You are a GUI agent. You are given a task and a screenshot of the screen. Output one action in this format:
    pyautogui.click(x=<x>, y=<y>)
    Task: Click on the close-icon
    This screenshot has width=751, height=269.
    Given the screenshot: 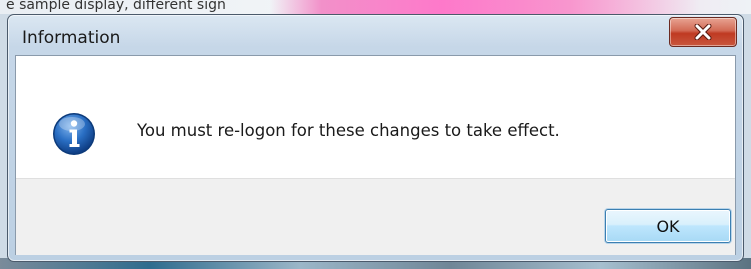 What is the action you would take?
    pyautogui.click(x=703, y=32)
    